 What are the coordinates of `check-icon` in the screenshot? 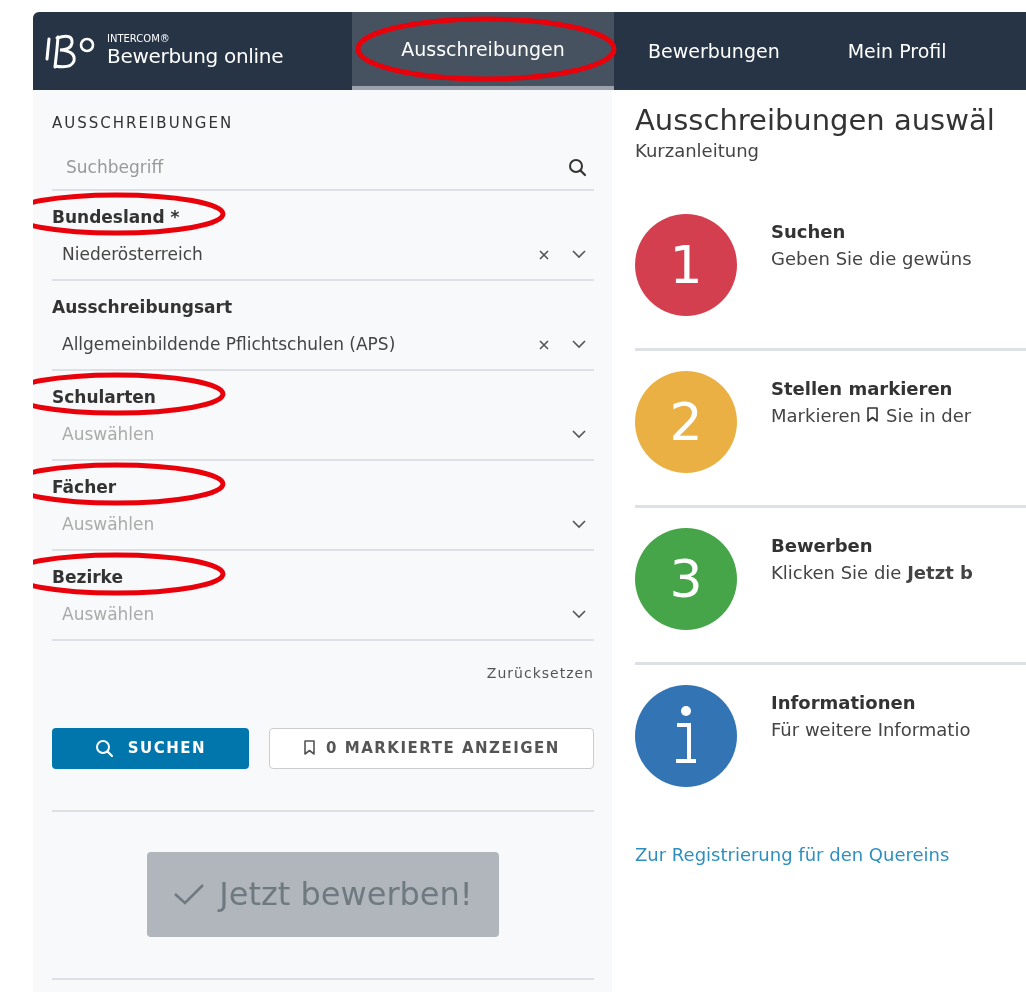 It's located at (189, 894).